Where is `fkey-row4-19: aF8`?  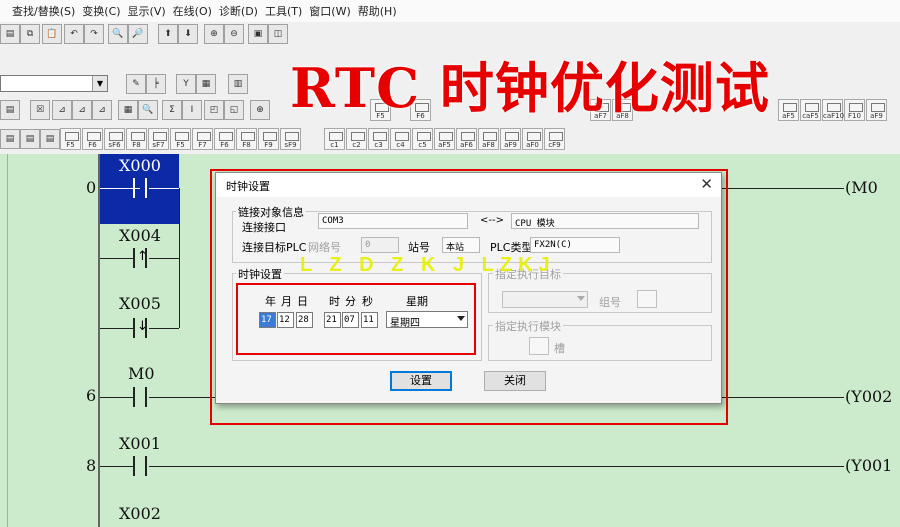 fkey-row4-19: aF8 is located at coordinates (488, 139).